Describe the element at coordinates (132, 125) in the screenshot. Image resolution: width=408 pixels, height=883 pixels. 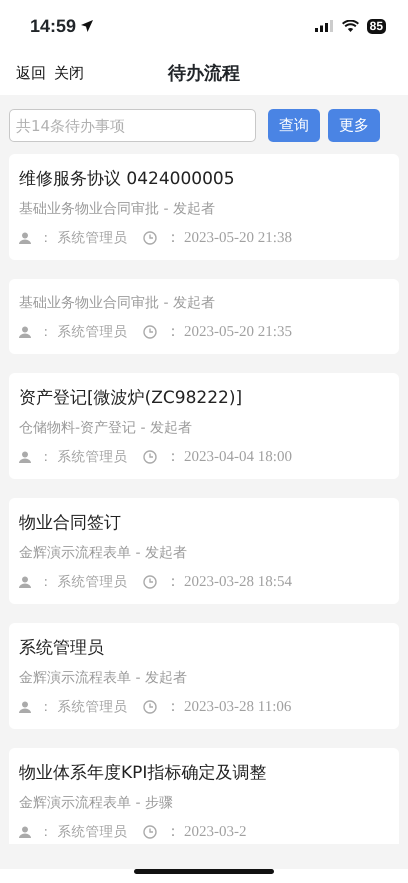
I see `search-field: 共14条待办事项` at that location.